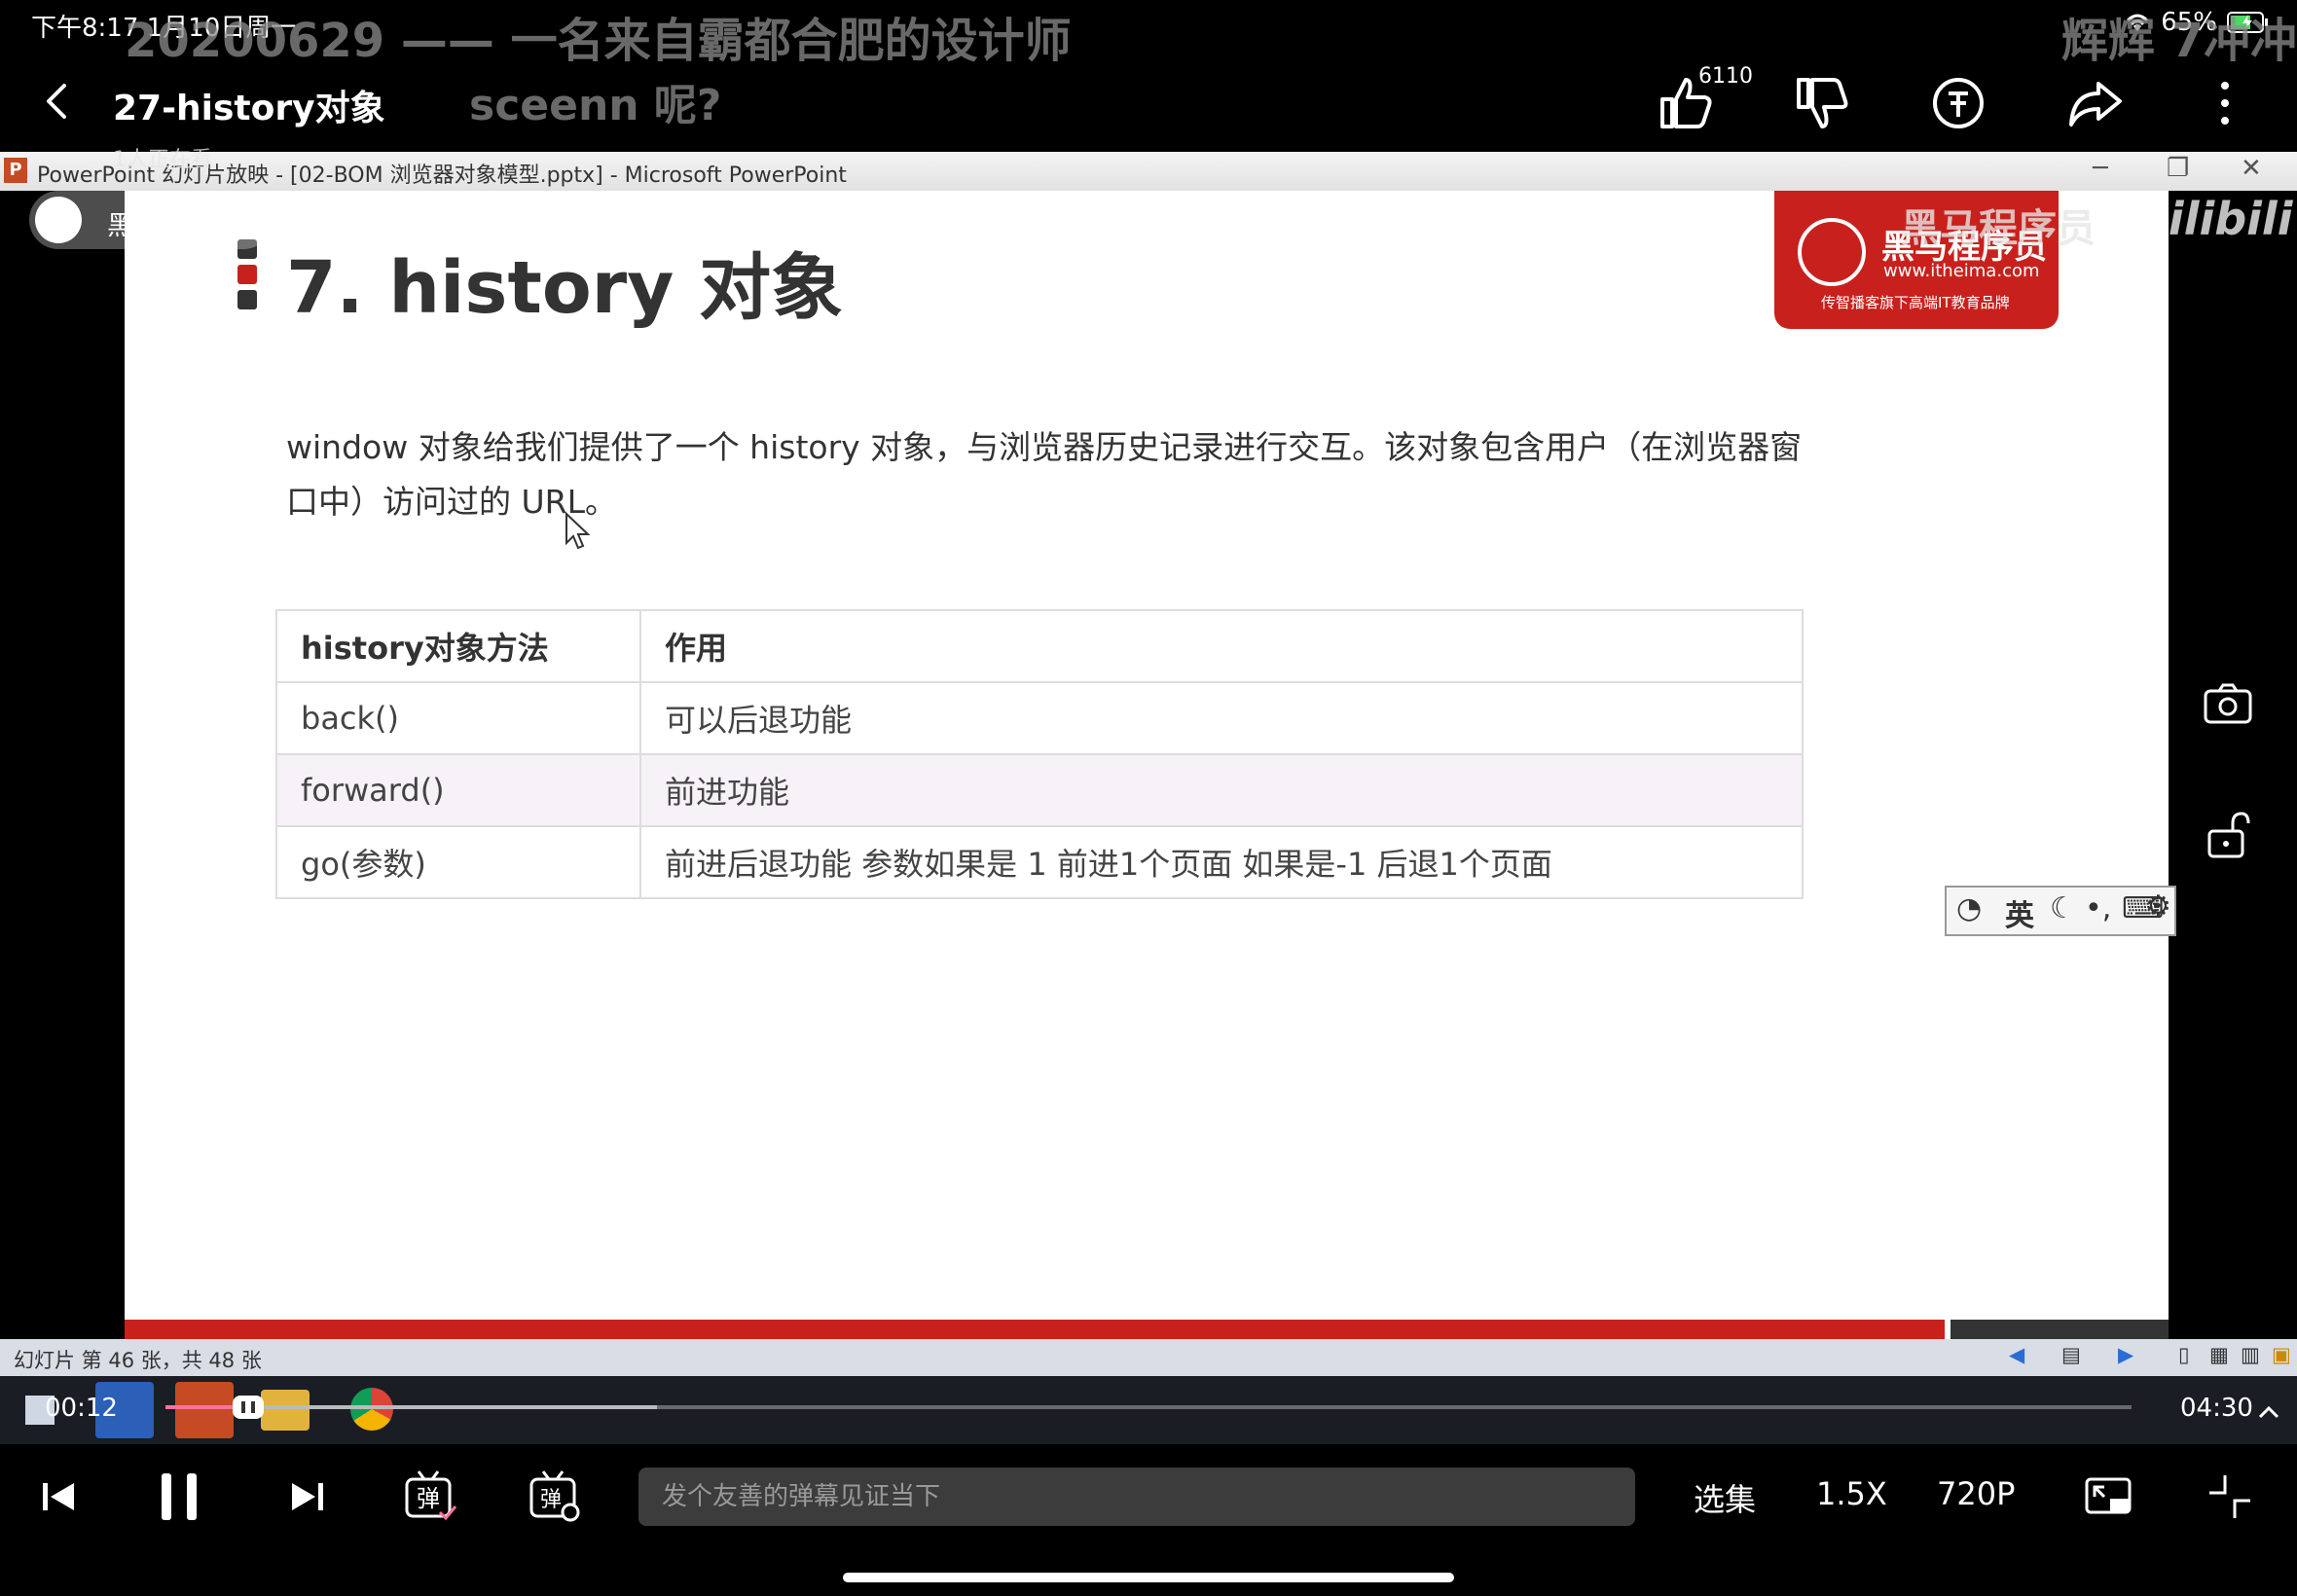 This screenshot has height=1596, width=2297. What do you see at coordinates (1961, 271) in the screenshot?
I see `brand-url: www.itheima.com` at bounding box center [1961, 271].